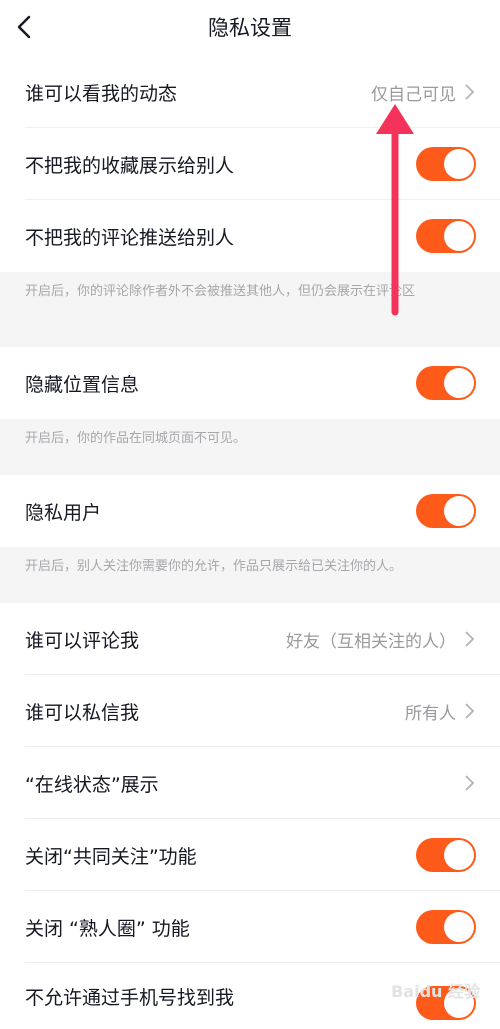 The width and height of the screenshot is (500, 1029). Describe the element at coordinates (250, 575) in the screenshot. I see `private-note: 开启后，别人关注你需要你的允许，作品只展示给已关注你的人。` at that location.